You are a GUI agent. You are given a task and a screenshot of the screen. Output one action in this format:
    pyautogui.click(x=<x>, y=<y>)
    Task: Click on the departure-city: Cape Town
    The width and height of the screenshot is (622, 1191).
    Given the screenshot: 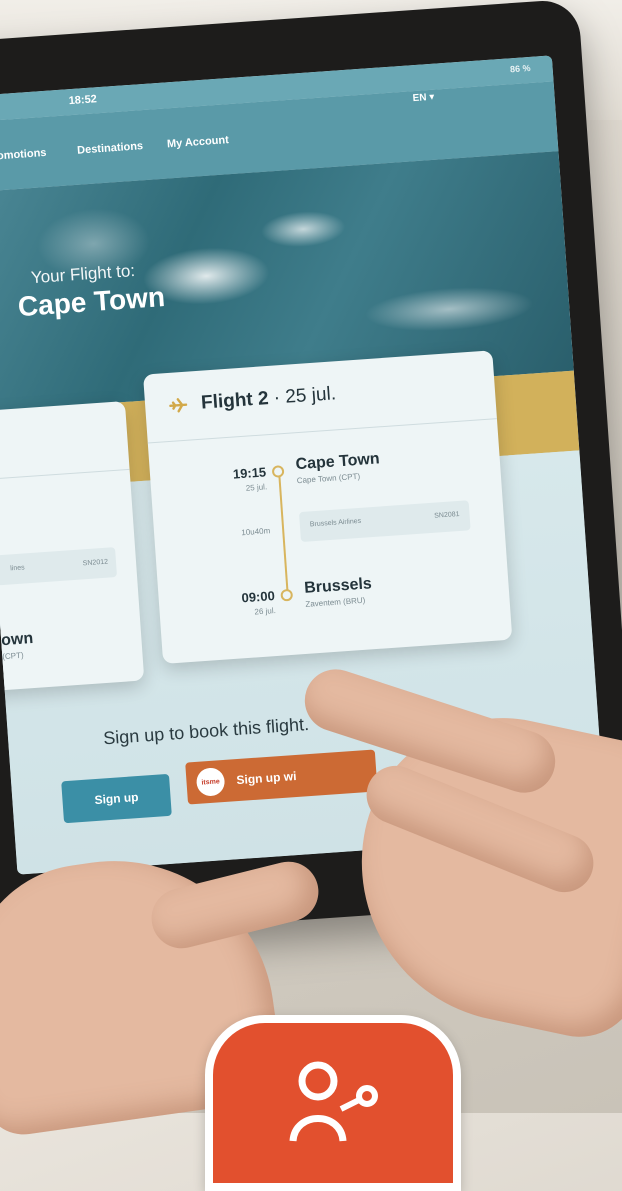 What is the action you would take?
    pyautogui.click(x=338, y=462)
    